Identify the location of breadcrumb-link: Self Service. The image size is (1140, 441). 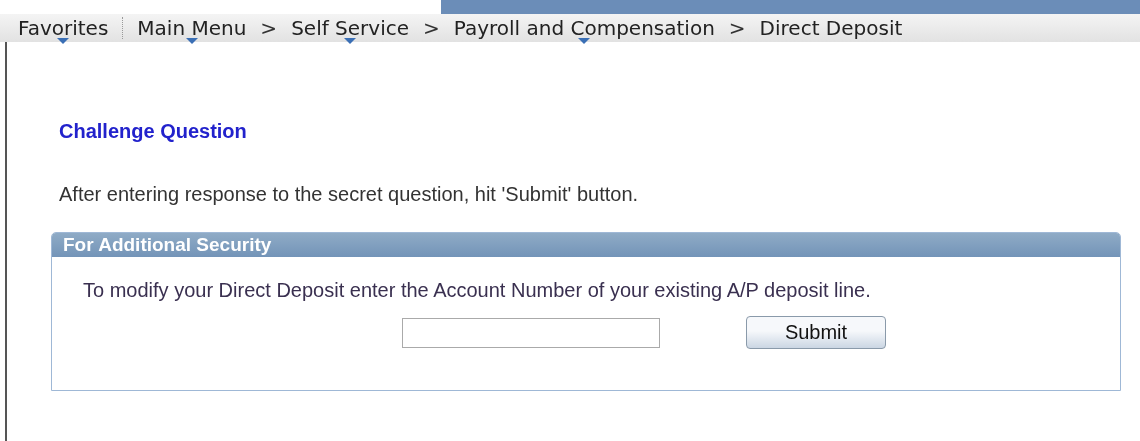
(350, 28).